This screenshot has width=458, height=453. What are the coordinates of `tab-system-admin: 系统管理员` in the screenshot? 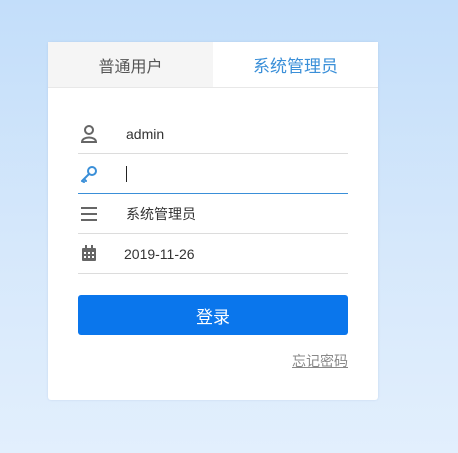 It's located at (295, 64).